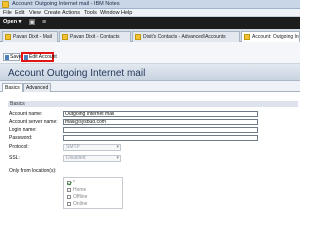 The height and width of the screenshot is (240, 320). I want to click on edit-icon, so click(26, 57).